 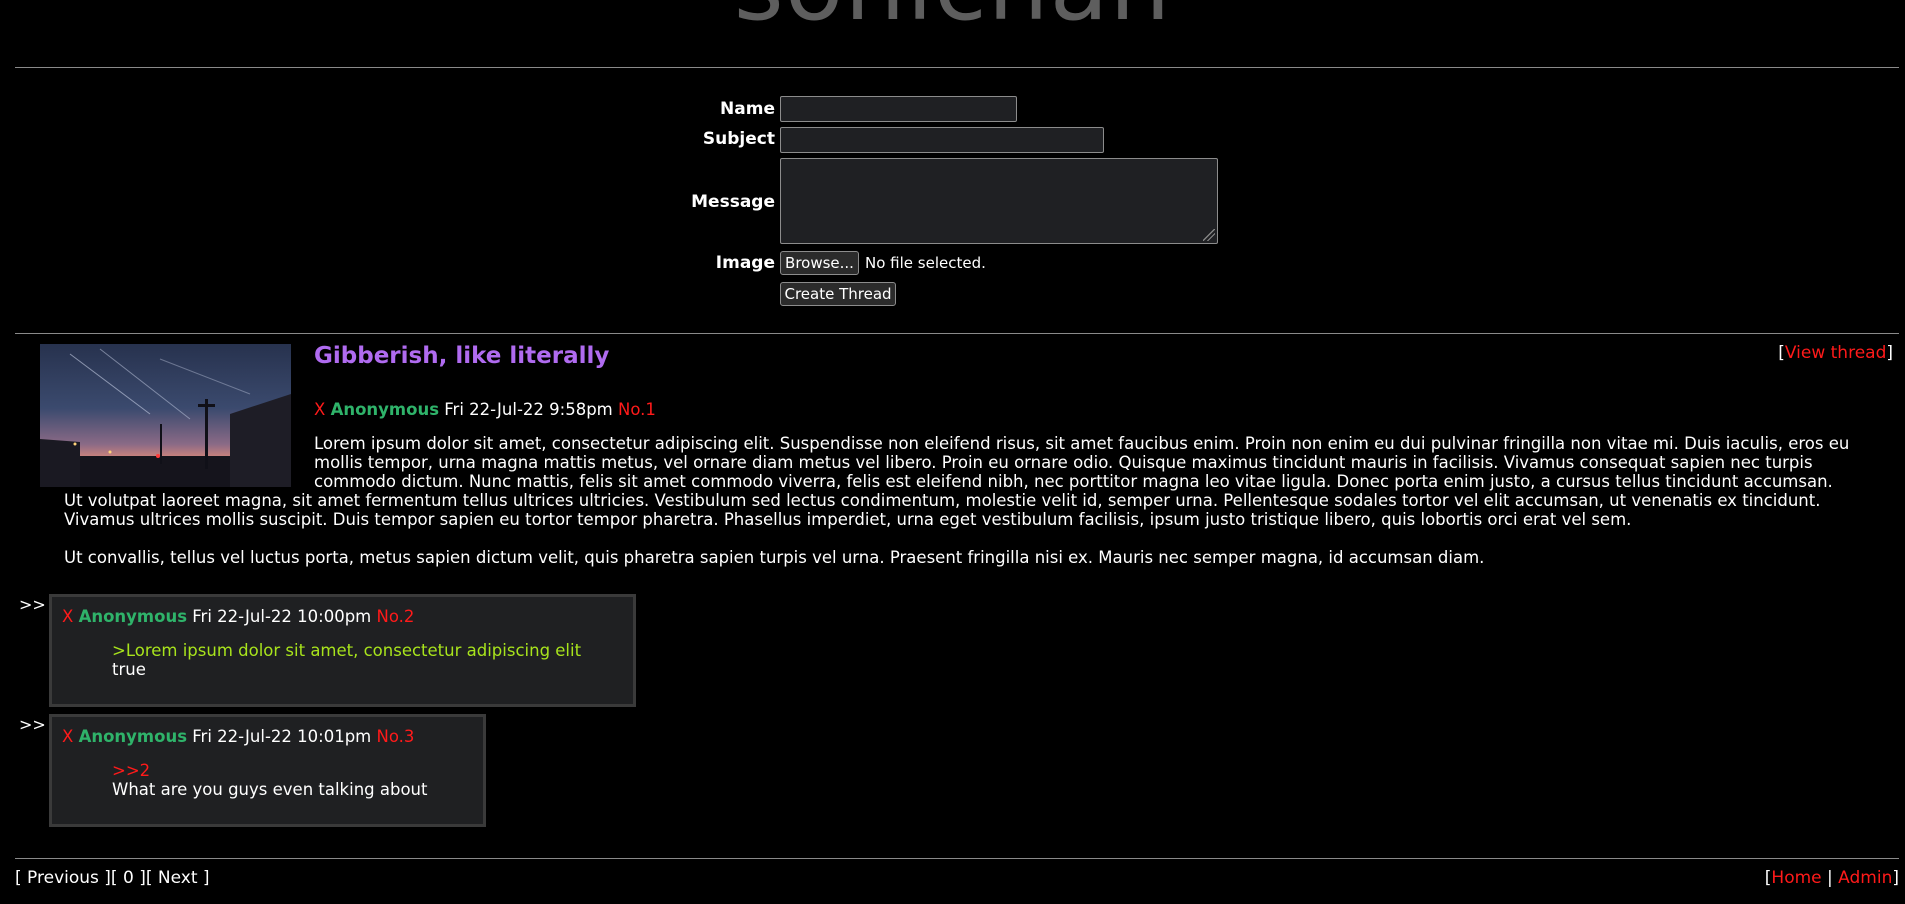 What do you see at coordinates (637, 409) in the screenshot?
I see `post-number-link: No.1` at bounding box center [637, 409].